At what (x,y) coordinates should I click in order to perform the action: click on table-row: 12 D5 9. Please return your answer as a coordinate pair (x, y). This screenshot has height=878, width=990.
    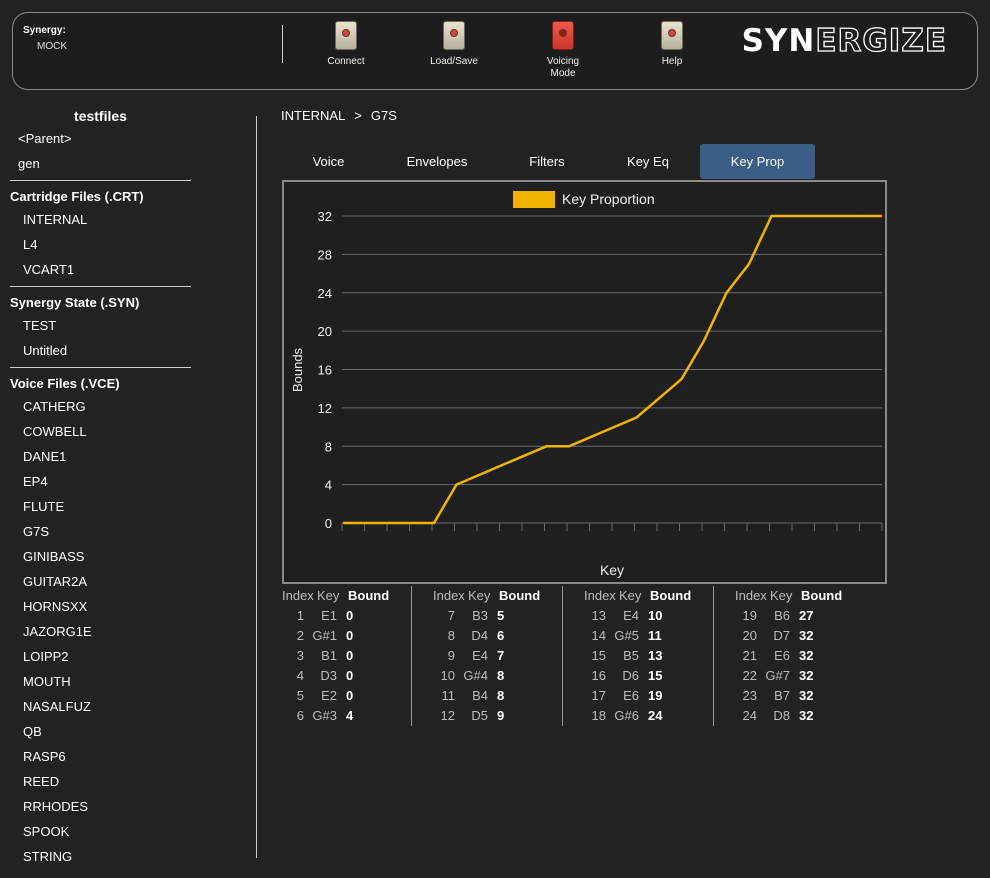
    Looking at the image, I should click on (487, 718).